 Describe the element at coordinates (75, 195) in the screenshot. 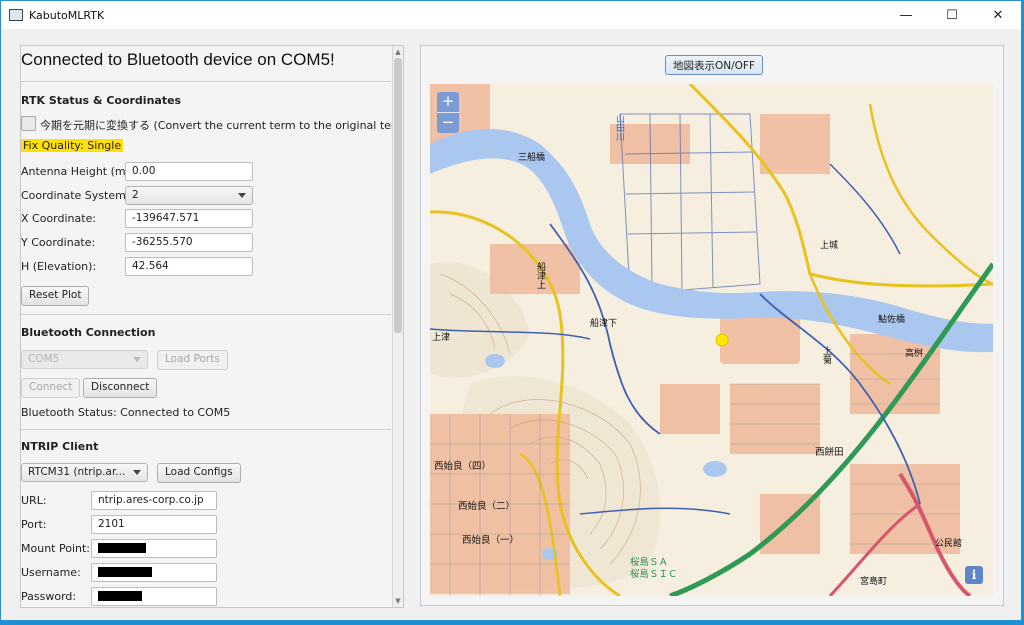

I see `coord-system-label: Coordinate System:` at that location.